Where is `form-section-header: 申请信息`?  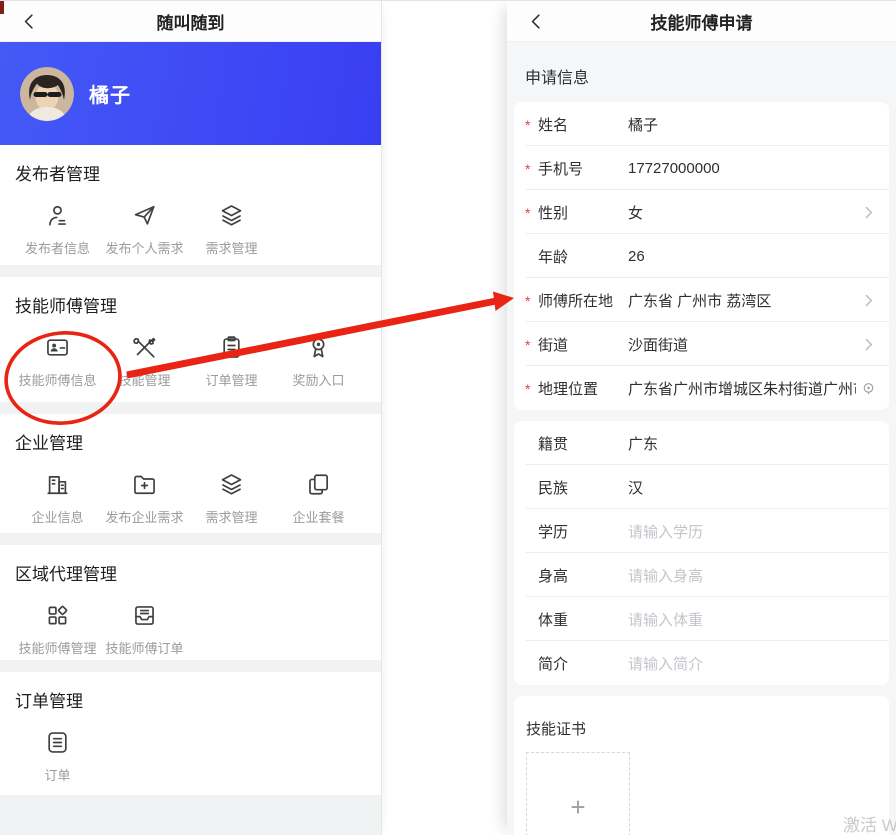 form-section-header: 申请信息 is located at coordinates (701, 72).